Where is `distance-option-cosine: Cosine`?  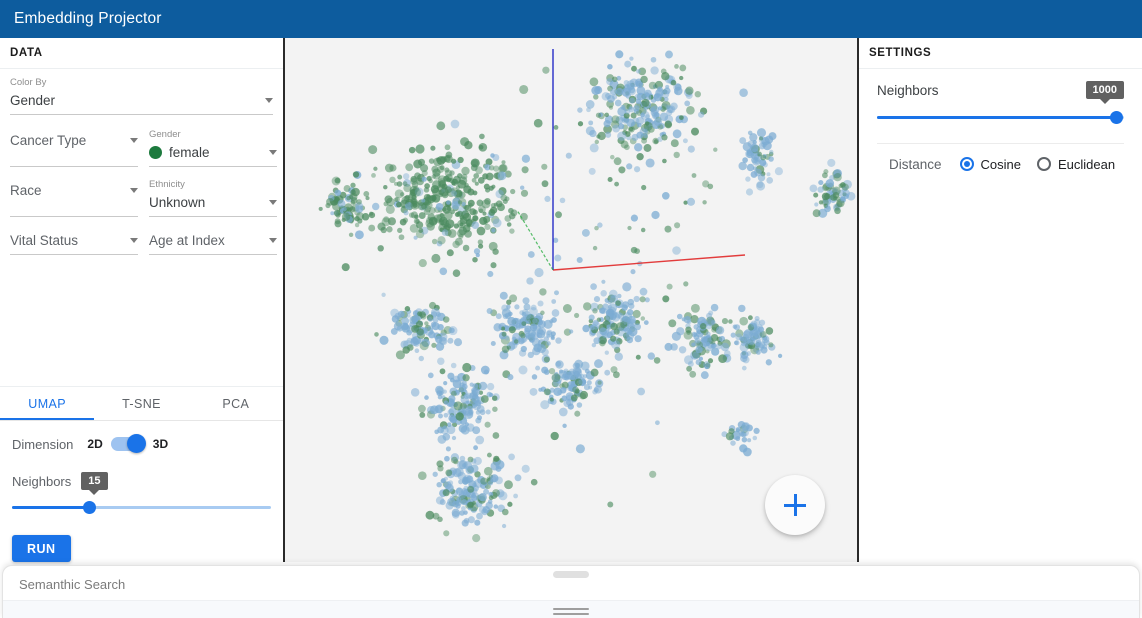
distance-option-cosine: Cosine is located at coordinates (990, 164).